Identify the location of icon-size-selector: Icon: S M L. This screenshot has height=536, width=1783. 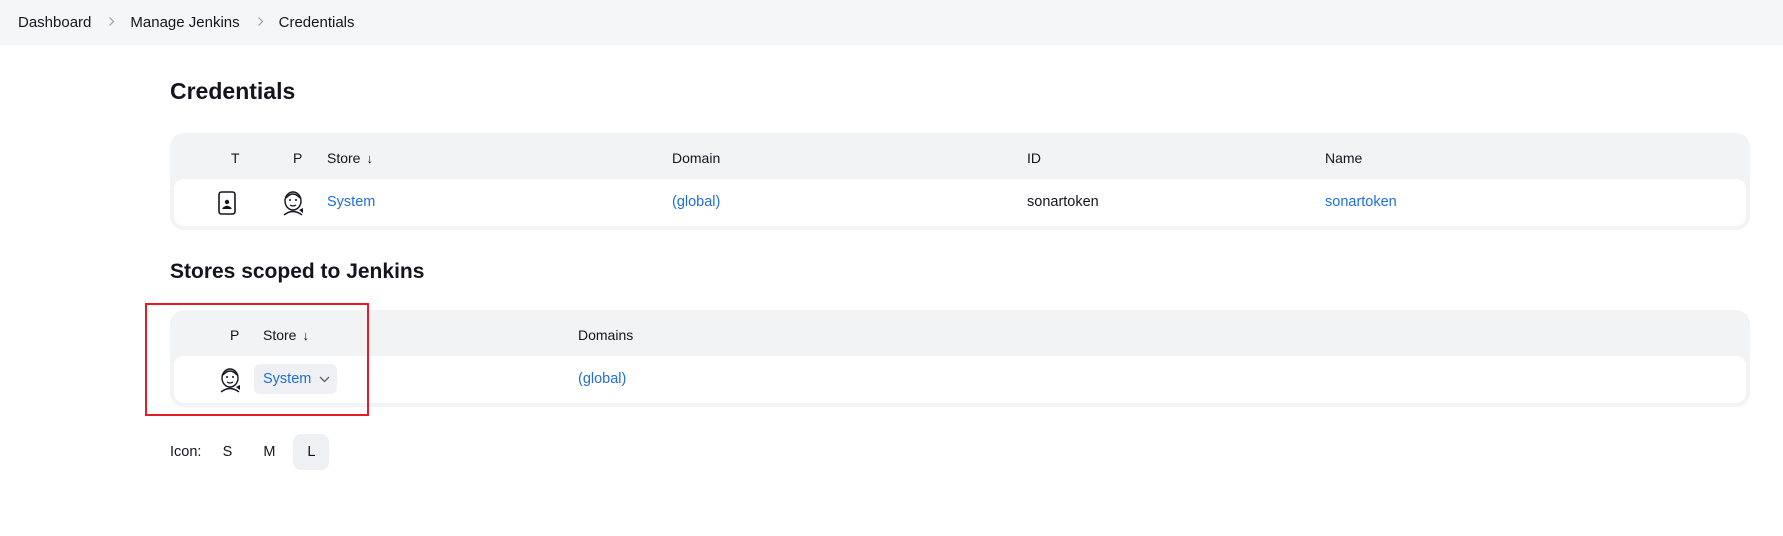
(252, 452).